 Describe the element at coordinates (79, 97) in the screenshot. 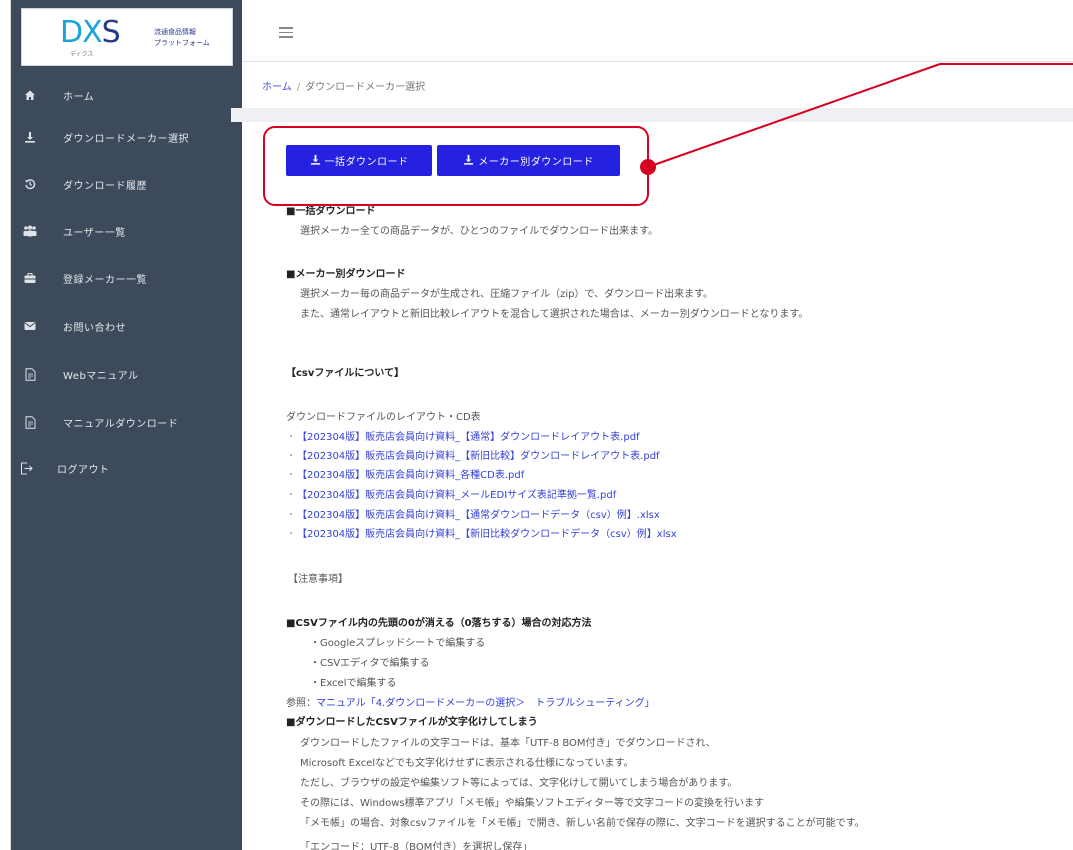

I see `sidebar-item-label: ホーム` at that location.